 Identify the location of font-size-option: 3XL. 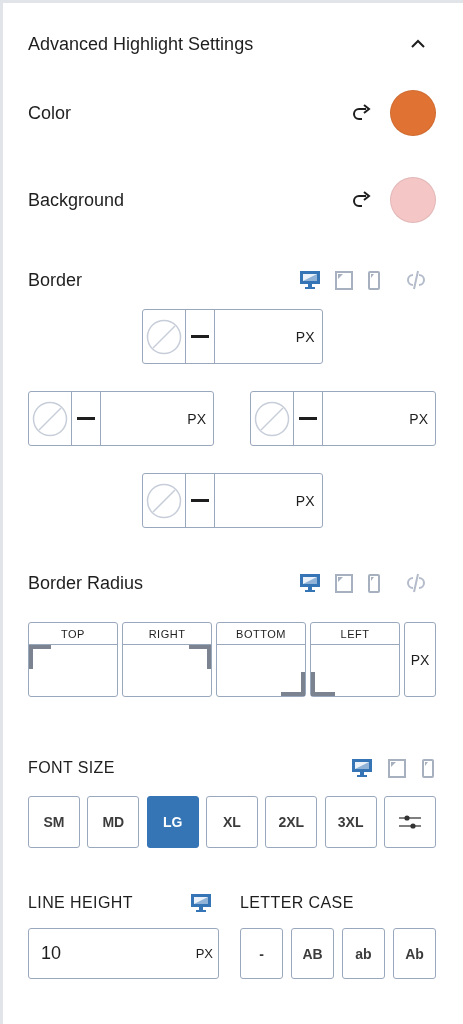
(350, 822).